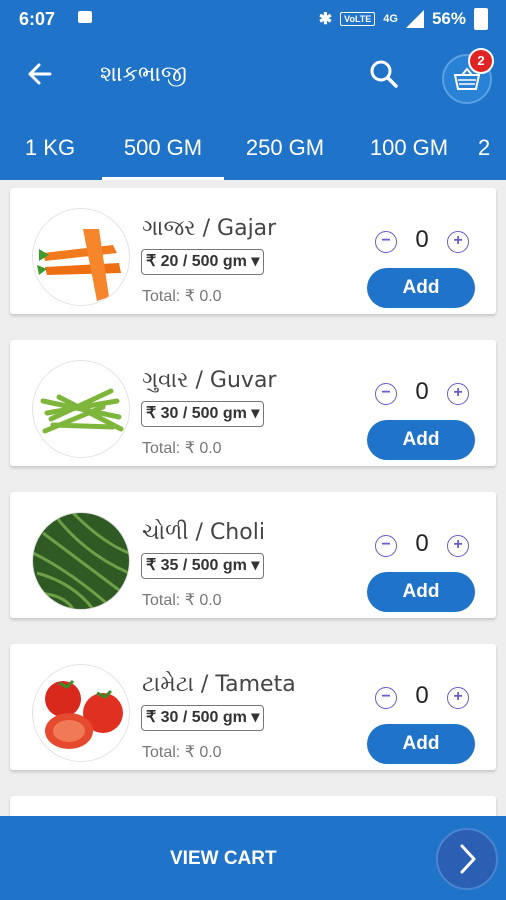  What do you see at coordinates (203, 532) in the screenshot?
I see `product-name: ચોળી / Choli` at bounding box center [203, 532].